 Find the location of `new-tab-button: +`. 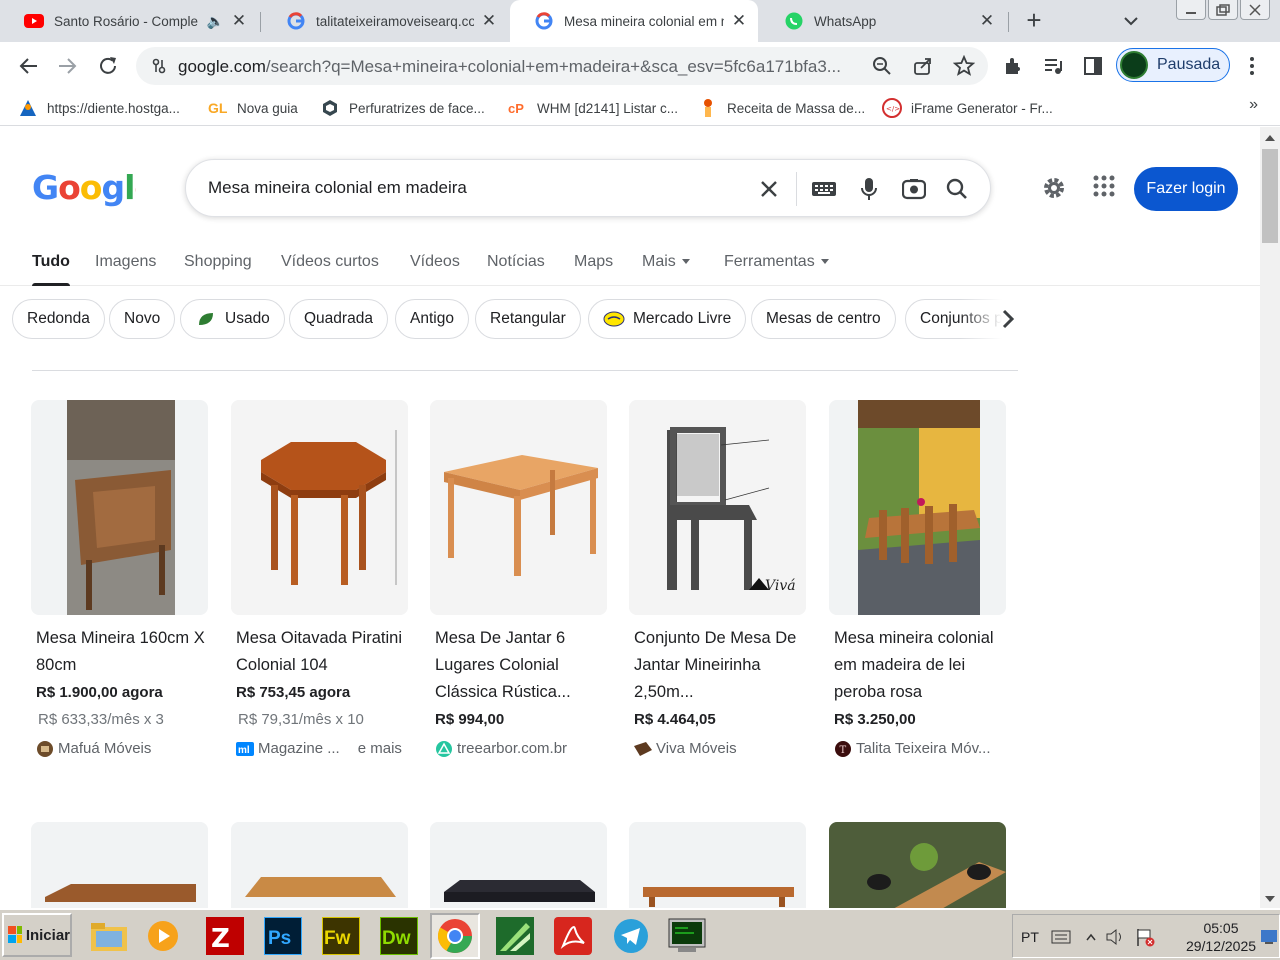

new-tab-button: + is located at coordinates (1034, 20).